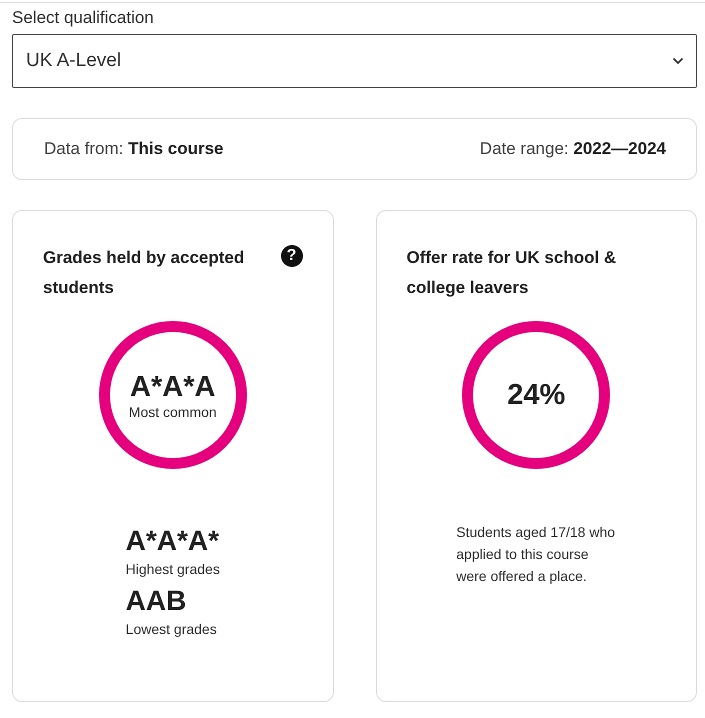  Describe the element at coordinates (173, 387) in the screenshot. I see `ring-value: A*A*A` at that location.